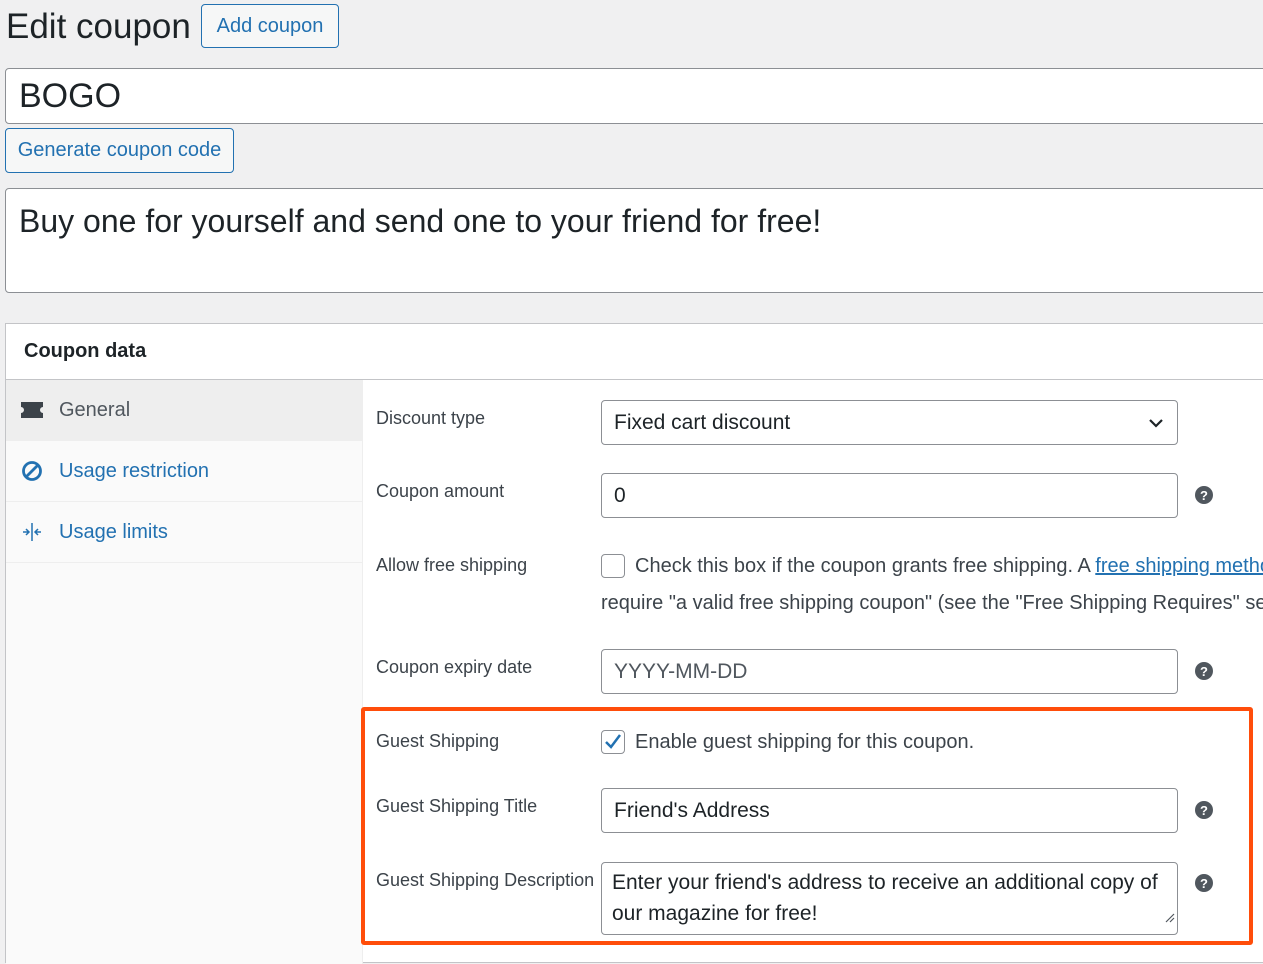 This screenshot has width=1263, height=964. What do you see at coordinates (270, 26) in the screenshot?
I see `add-coupon-button: Add coupon` at bounding box center [270, 26].